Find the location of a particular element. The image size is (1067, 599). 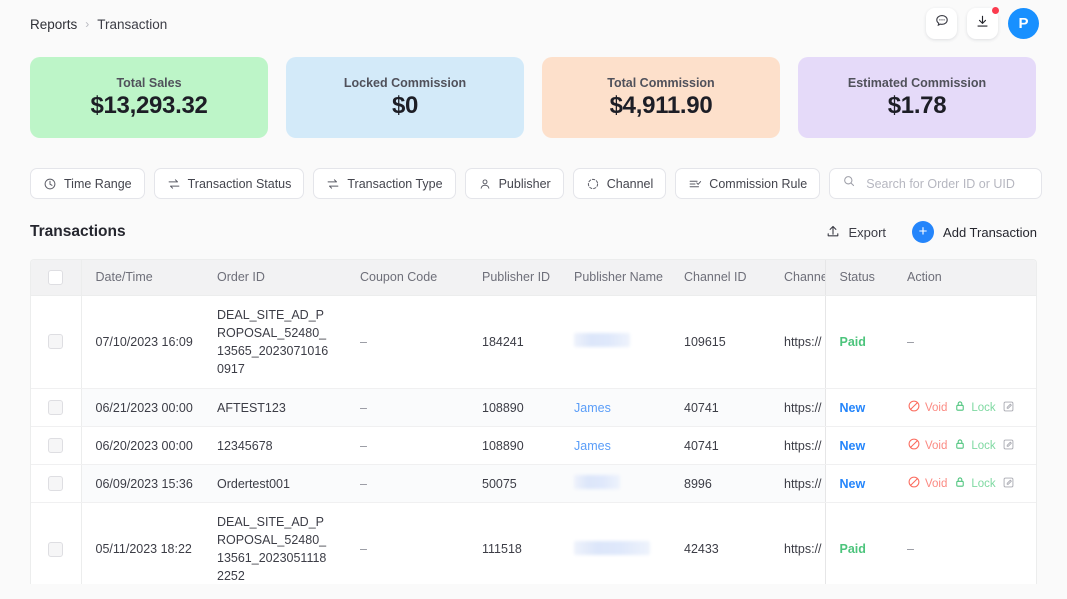

stat-card-total-commission: Total Commission $4,911.90 is located at coordinates (661, 97).